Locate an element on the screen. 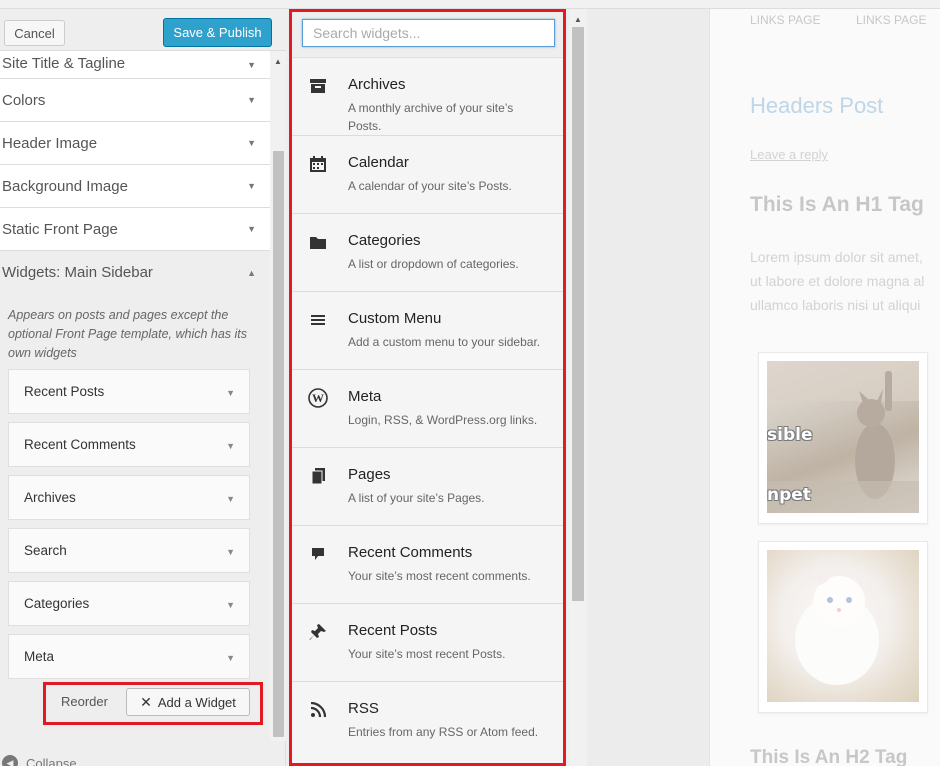 Image resolution: width=940 pixels, height=766 pixels. section-label: Static Front Page is located at coordinates (60, 229).